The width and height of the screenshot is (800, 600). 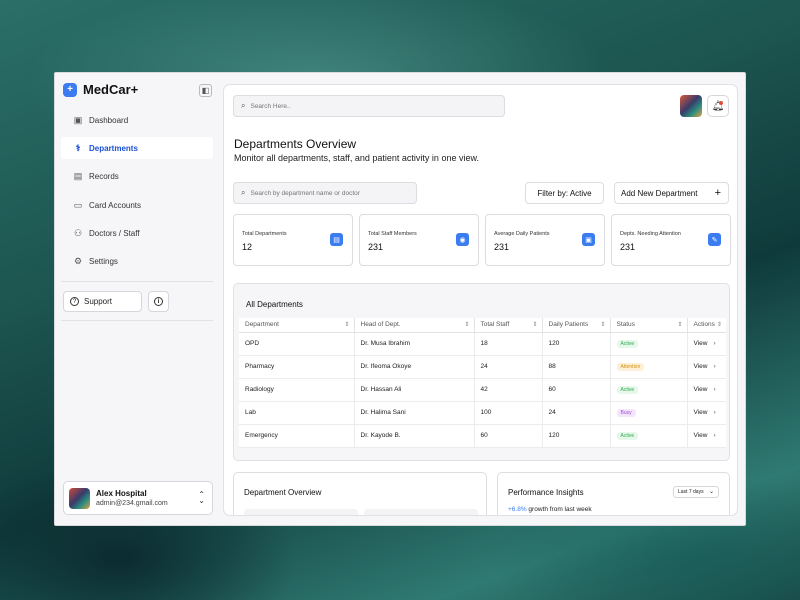 I want to click on growth-text: growth from last week, so click(x=559, y=509).